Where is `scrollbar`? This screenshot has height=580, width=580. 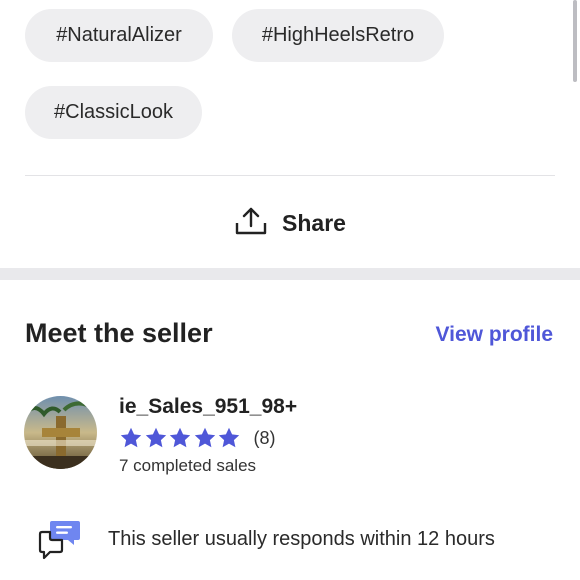
scrollbar is located at coordinates (575, 41).